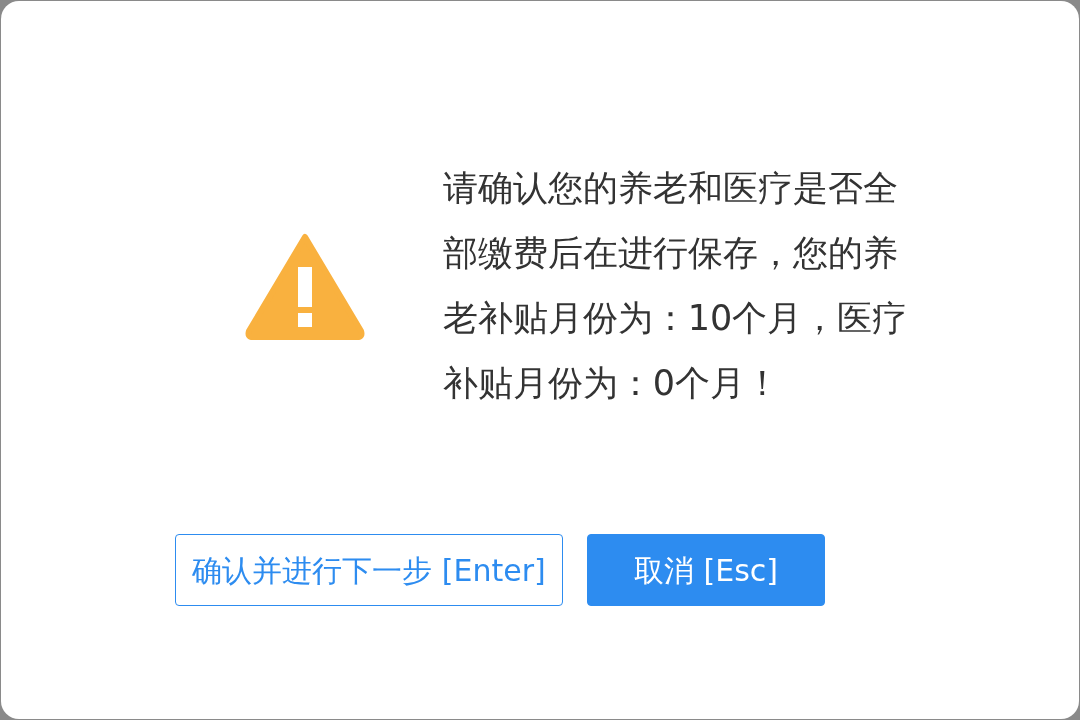  I want to click on confirm-button: 确认并进行下一步 [Enter], so click(369, 570).